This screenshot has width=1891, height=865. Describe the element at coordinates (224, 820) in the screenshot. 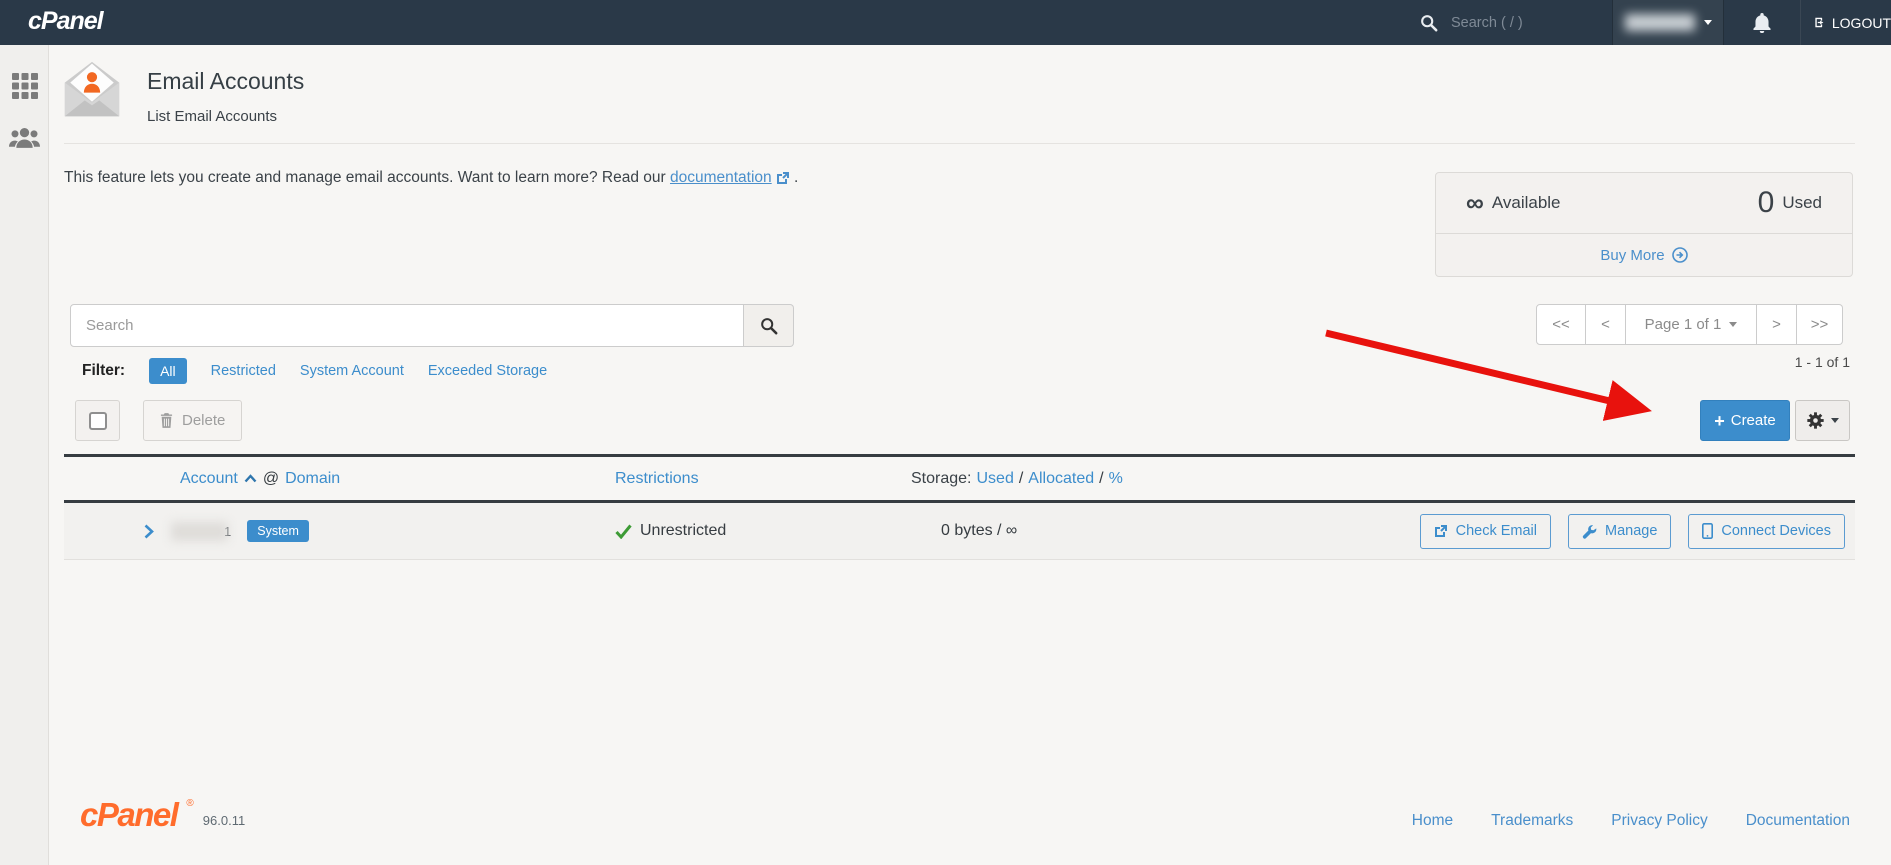

I see `version-number: 96.0.11` at that location.